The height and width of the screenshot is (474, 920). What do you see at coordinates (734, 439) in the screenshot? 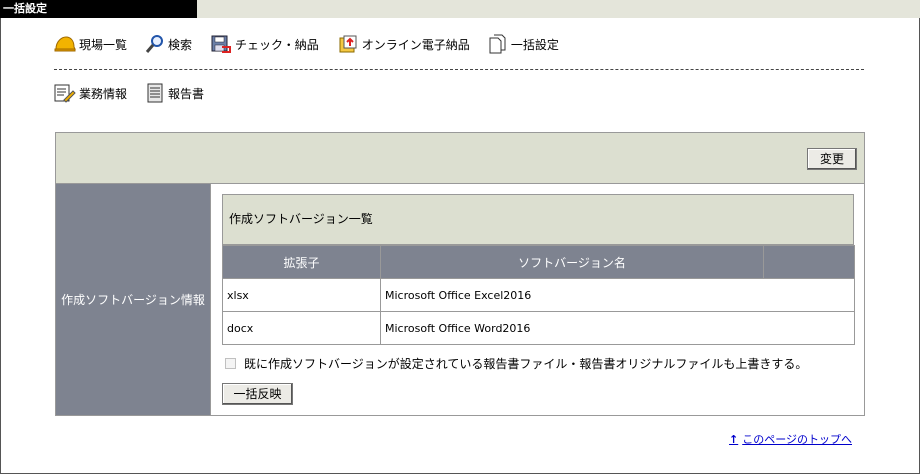
I see `up-arrow-icon: ↑` at bounding box center [734, 439].